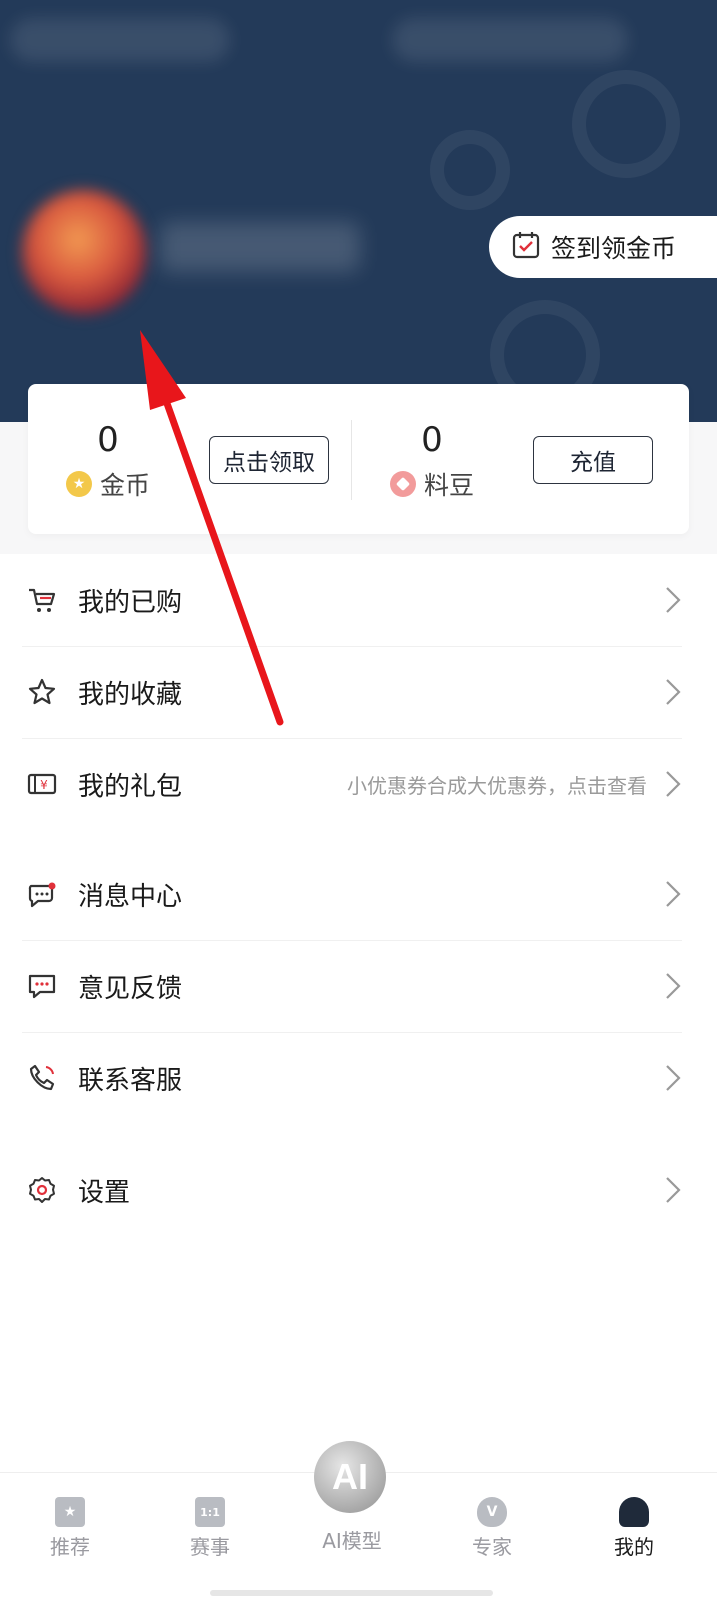 The height and width of the screenshot is (1600, 717). I want to click on menu-label: 我的已购, so click(130, 602).